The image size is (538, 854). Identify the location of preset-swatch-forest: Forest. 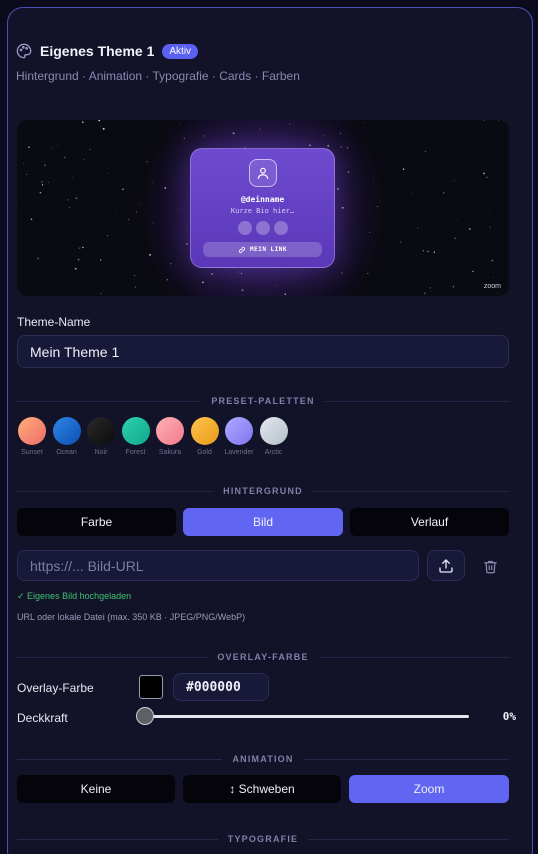
(136, 436).